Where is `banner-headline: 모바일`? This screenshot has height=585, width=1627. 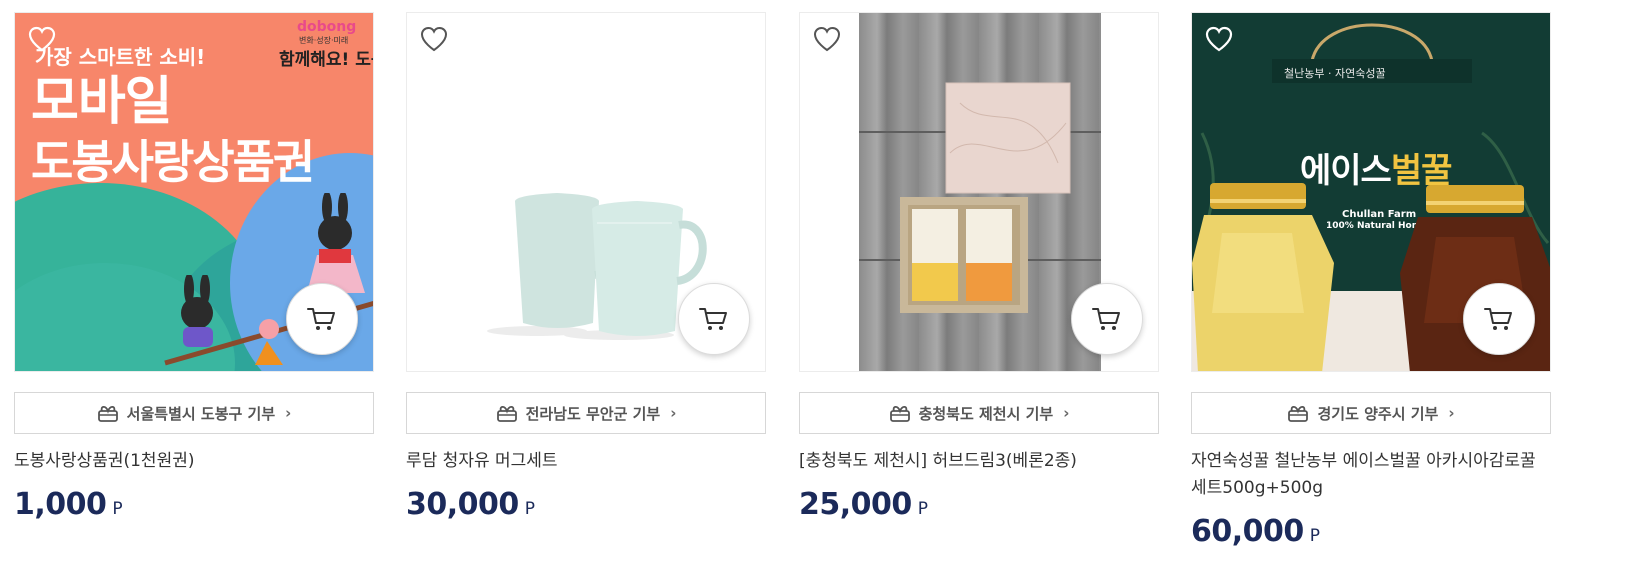
banner-headline: 모바일 is located at coordinates (102, 102).